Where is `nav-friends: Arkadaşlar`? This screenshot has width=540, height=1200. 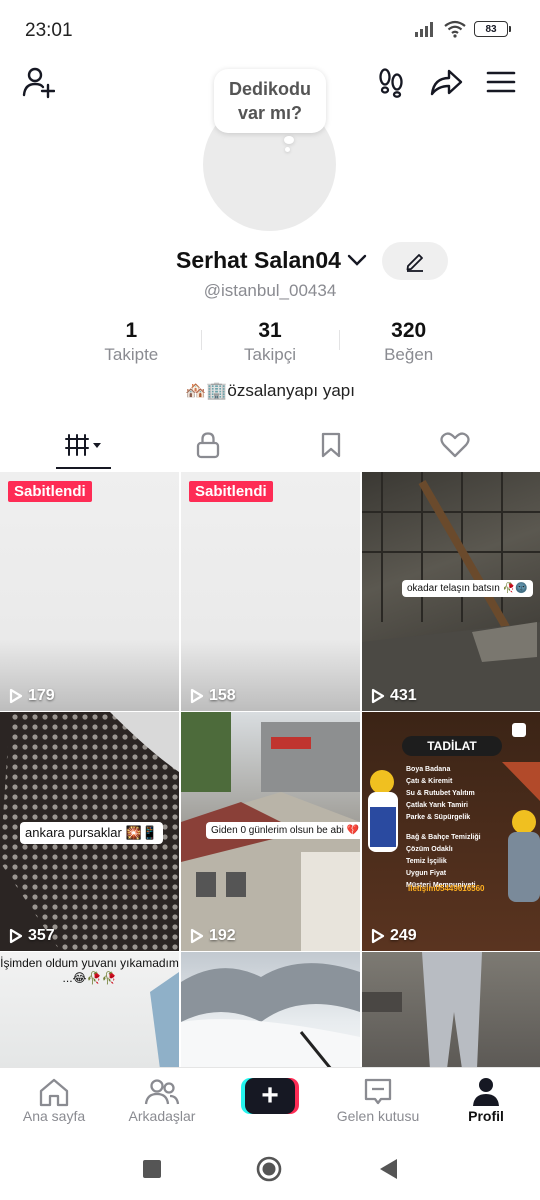
nav-friends: Arkadaşlar is located at coordinates (162, 1100).